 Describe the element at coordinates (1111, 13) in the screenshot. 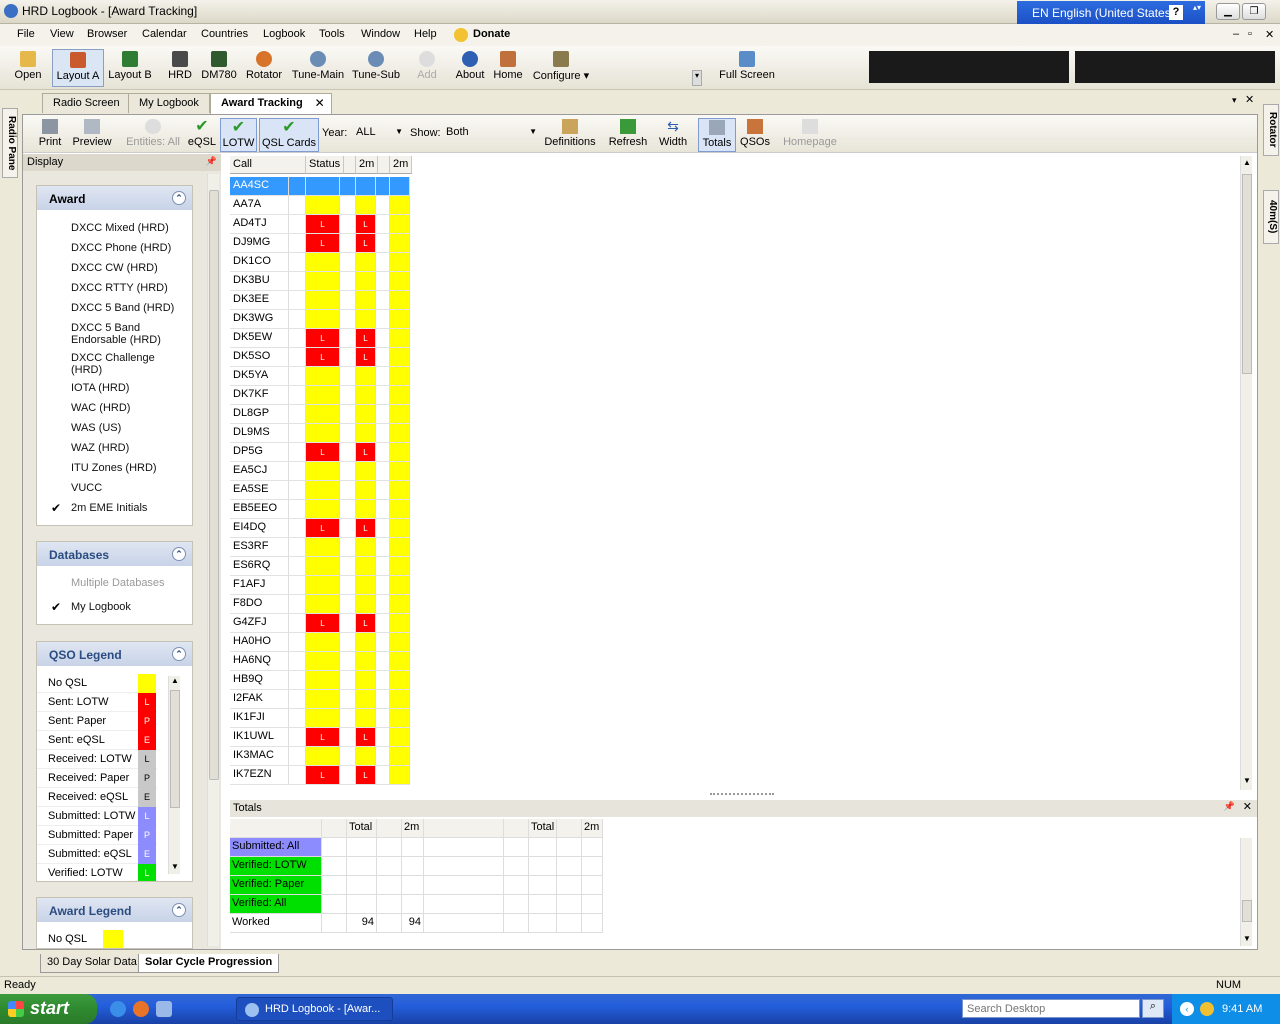

I see `language-bar: EN English (United States) ? ▴▾` at that location.